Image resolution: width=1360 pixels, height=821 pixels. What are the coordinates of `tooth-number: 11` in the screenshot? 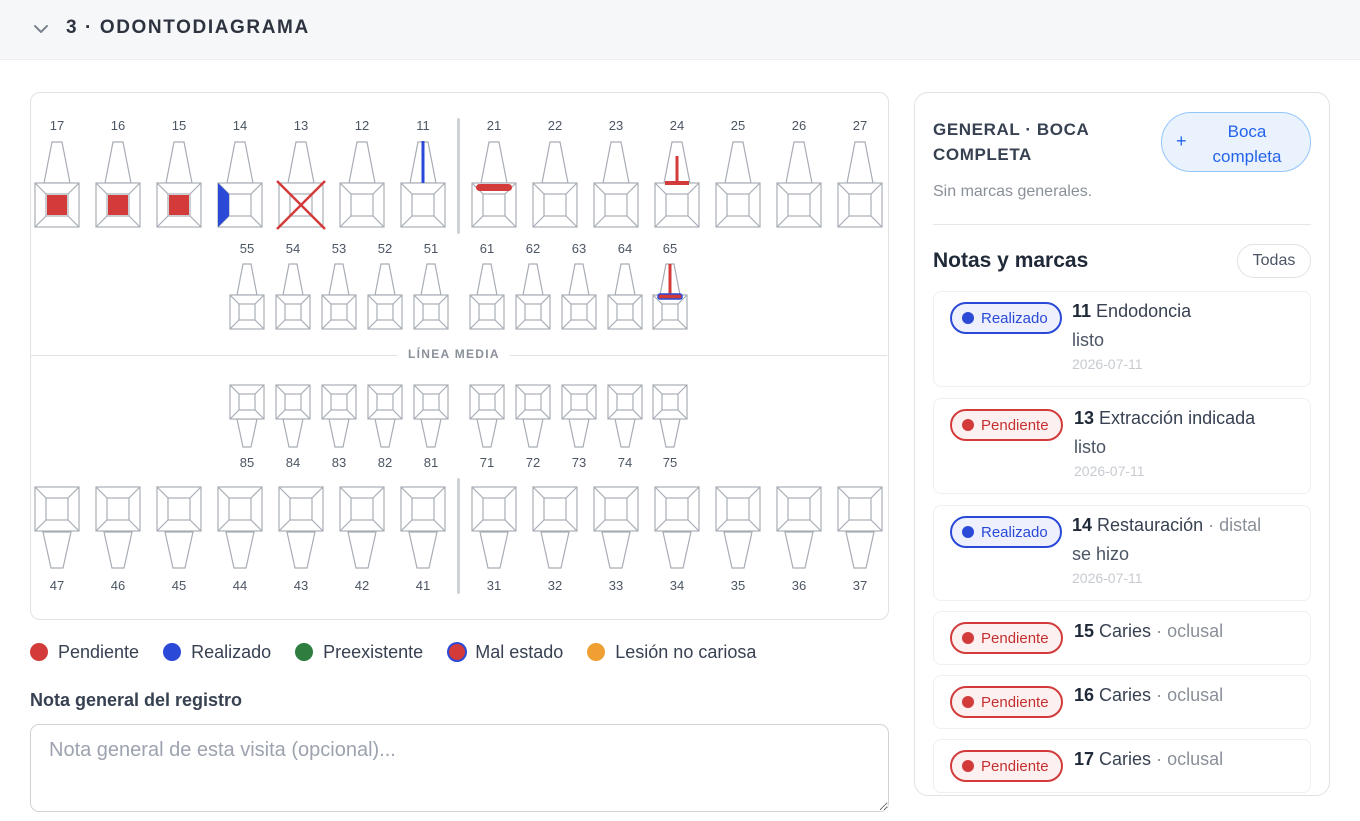 It's located at (1082, 311).